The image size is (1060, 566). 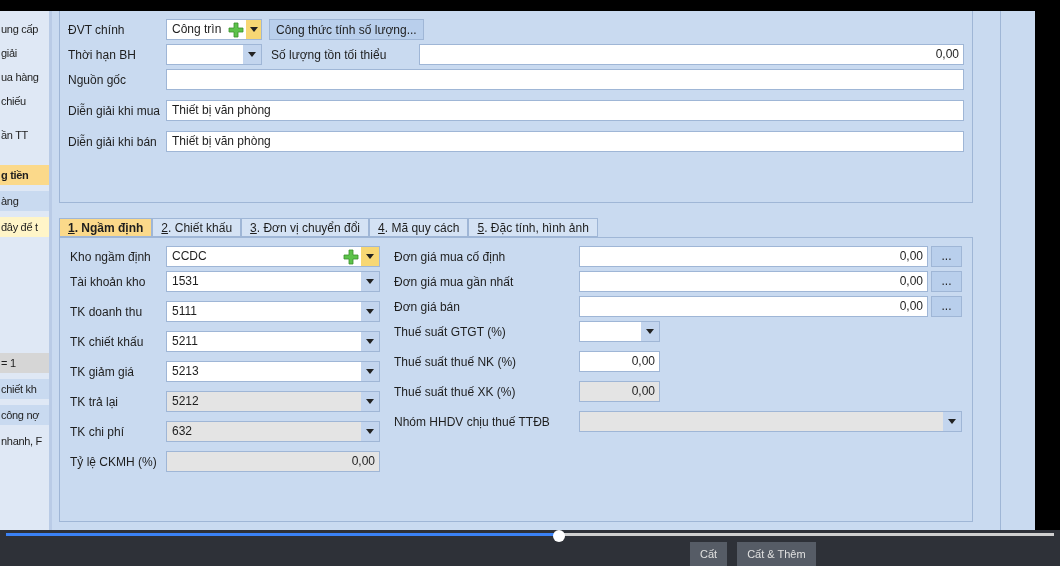 What do you see at coordinates (13, 101) in the screenshot?
I see `side-panel-text: chiếu` at bounding box center [13, 101].